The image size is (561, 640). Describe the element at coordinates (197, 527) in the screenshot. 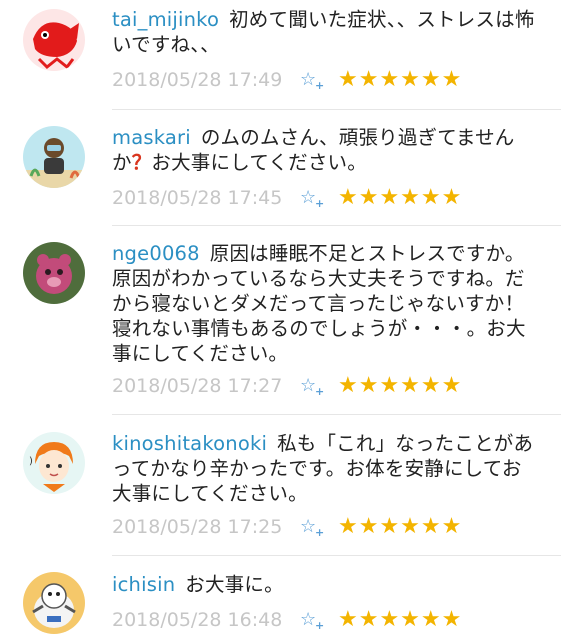

I see `timestamp: 2018/05/28 17:25` at that location.